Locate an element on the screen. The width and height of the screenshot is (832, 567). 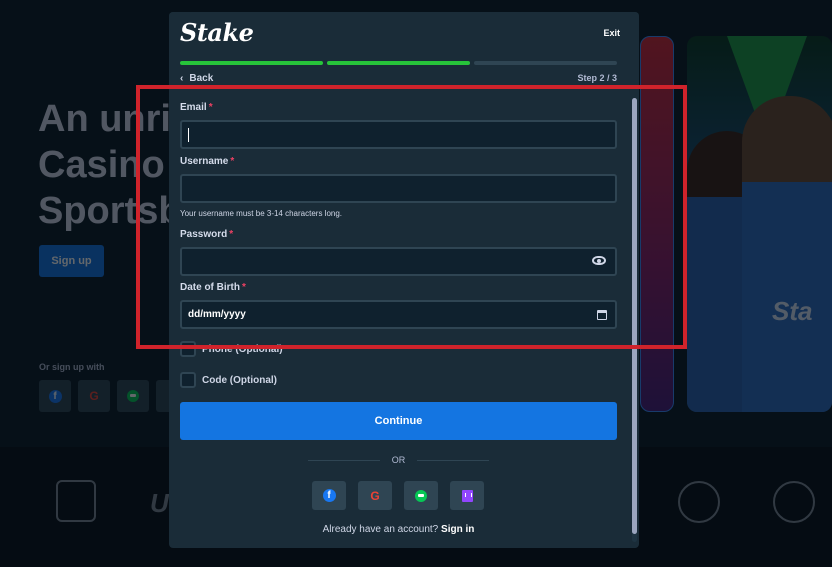
or-label: OR is located at coordinates (398, 460).